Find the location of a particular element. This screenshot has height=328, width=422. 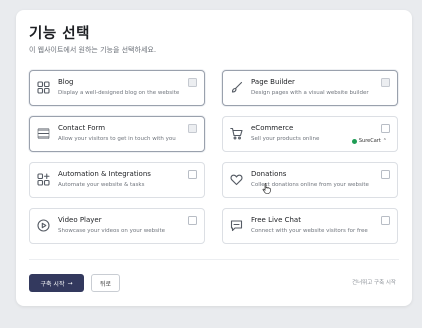

start-build-label: 구축 시작 is located at coordinates (52, 284).